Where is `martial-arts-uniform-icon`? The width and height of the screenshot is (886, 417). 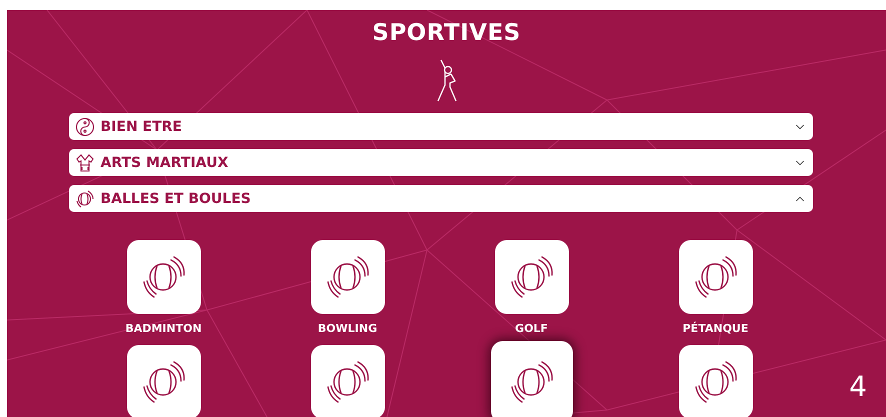 martial-arts-uniform-icon is located at coordinates (84, 162).